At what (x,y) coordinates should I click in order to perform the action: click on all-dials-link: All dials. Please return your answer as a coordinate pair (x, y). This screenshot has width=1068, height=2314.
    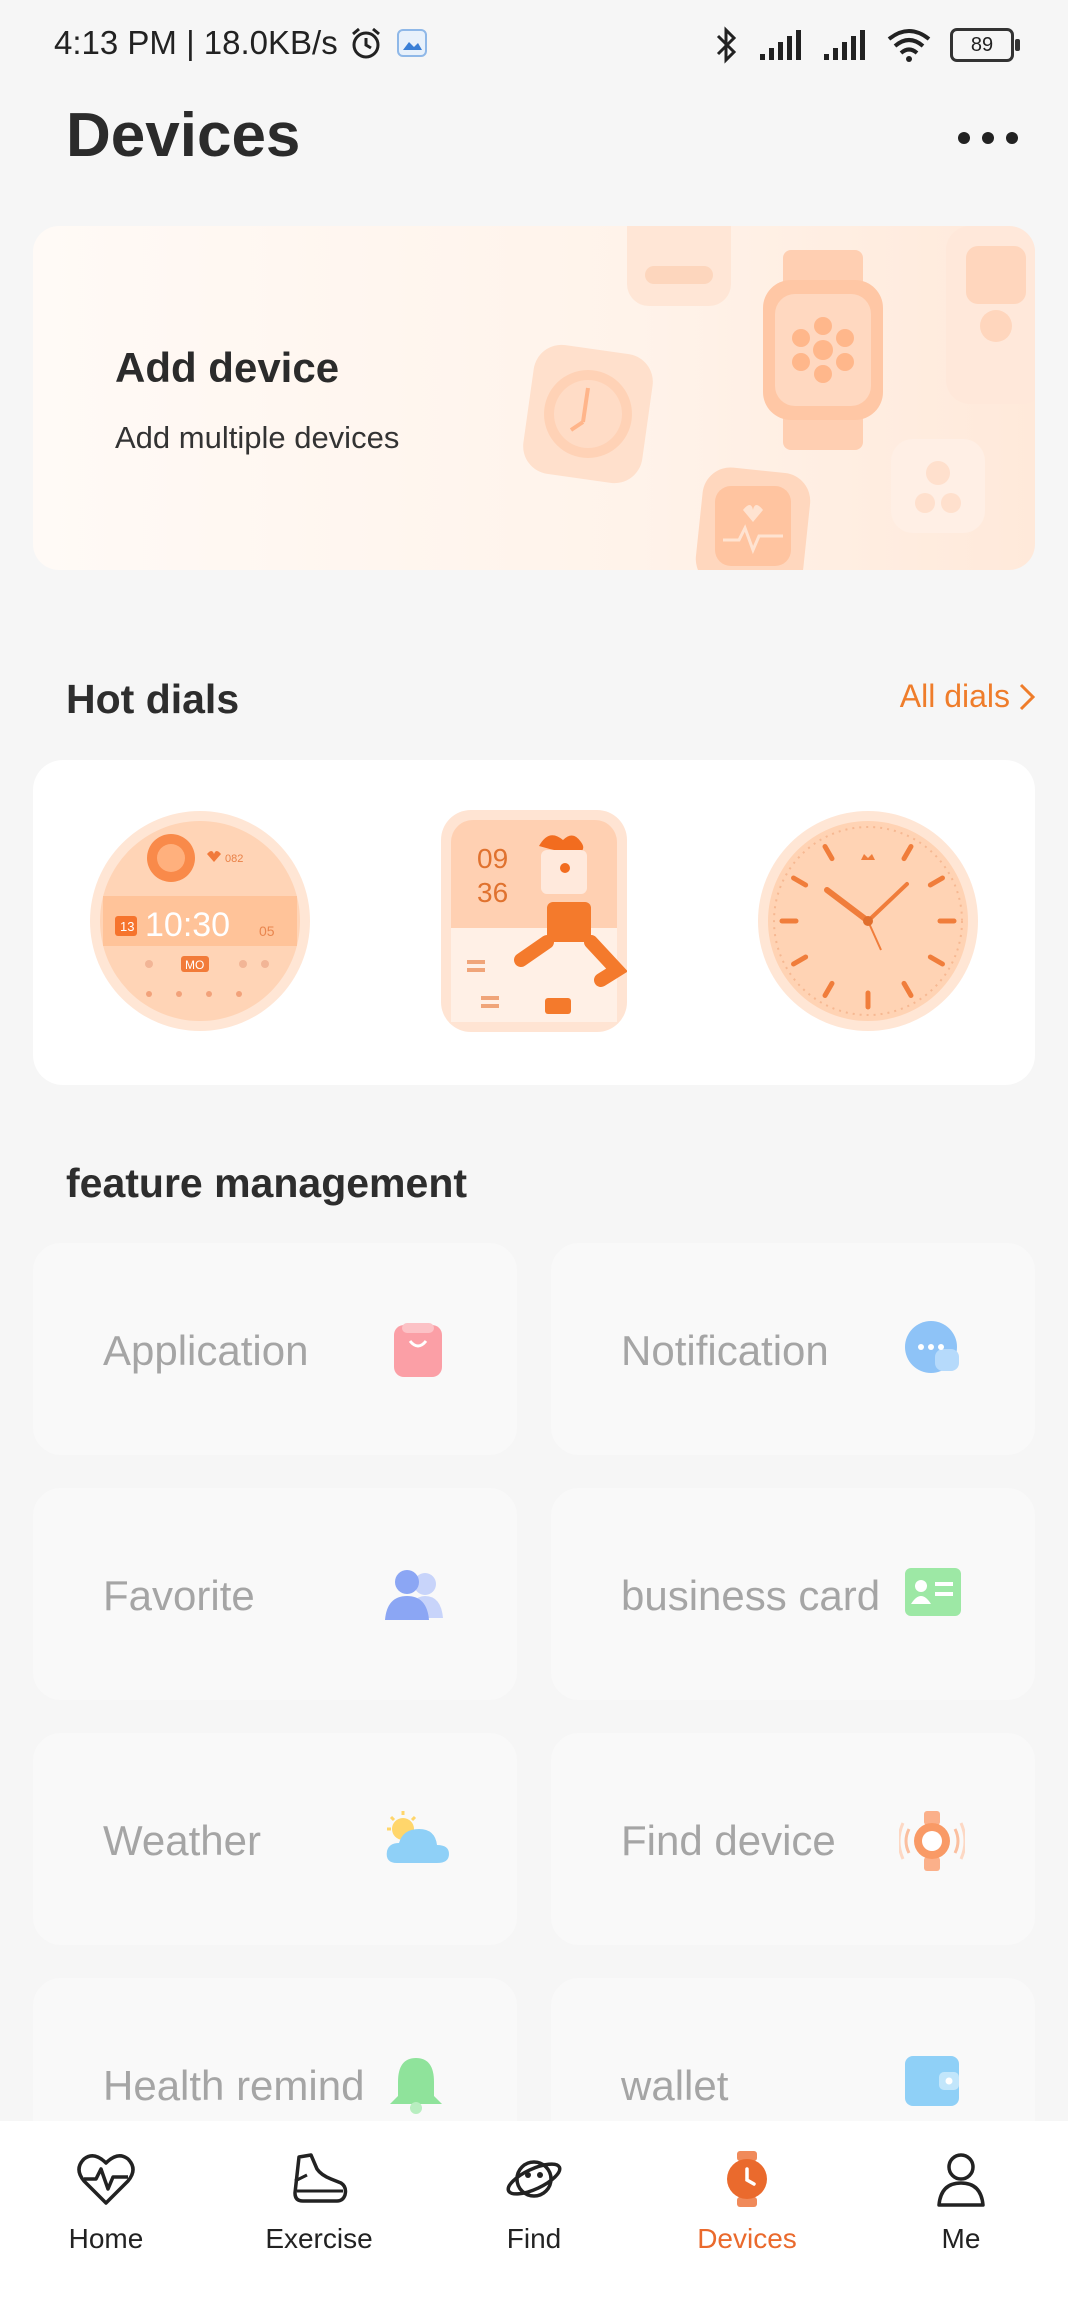
    Looking at the image, I should click on (968, 696).